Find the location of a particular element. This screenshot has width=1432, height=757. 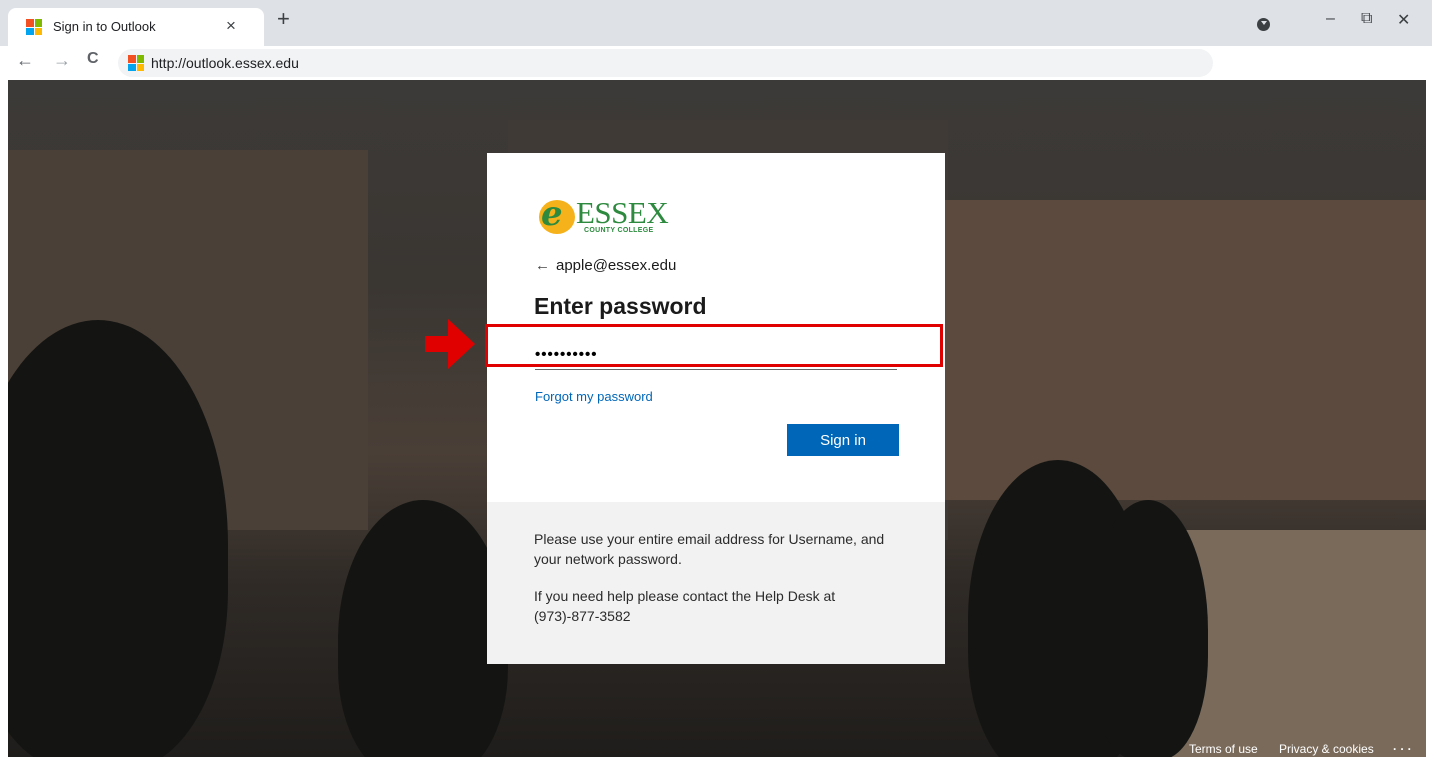

back-arrow-icon: ← is located at coordinates (542, 265).